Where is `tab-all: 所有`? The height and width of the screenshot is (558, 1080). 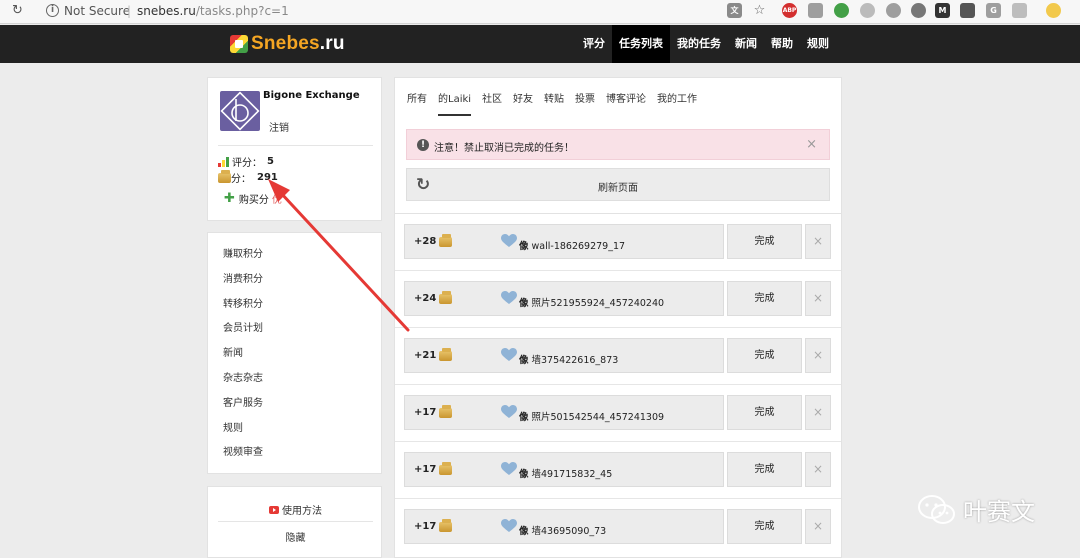 tab-all: 所有 is located at coordinates (417, 104).